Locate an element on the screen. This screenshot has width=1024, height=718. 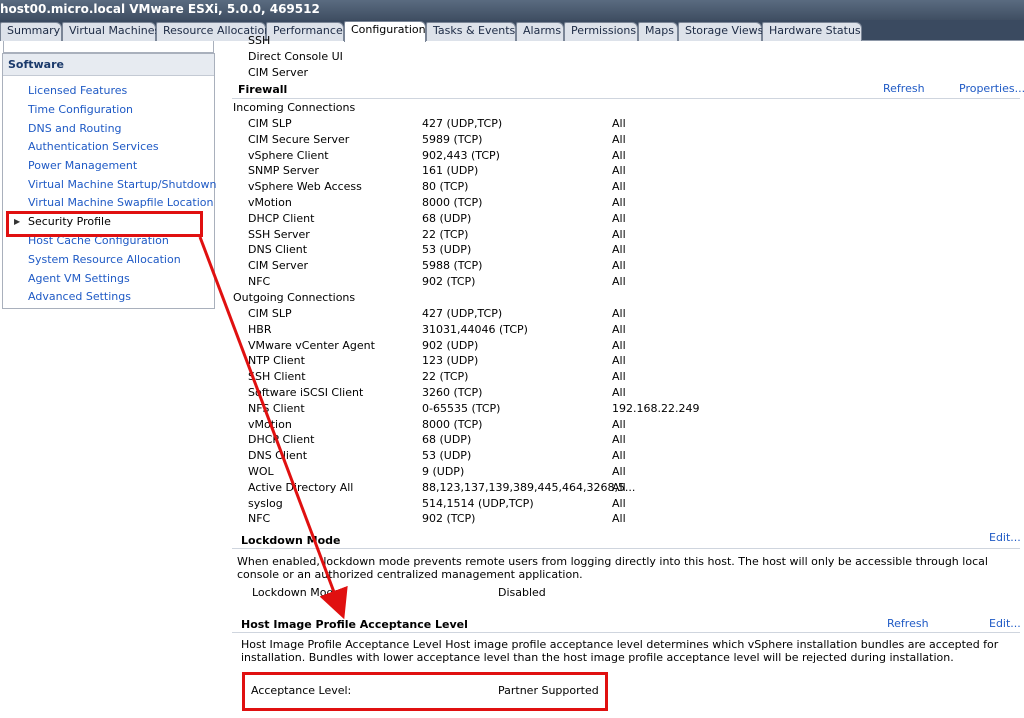
outgoing-row-14-service: NFC is located at coordinates (259, 519).